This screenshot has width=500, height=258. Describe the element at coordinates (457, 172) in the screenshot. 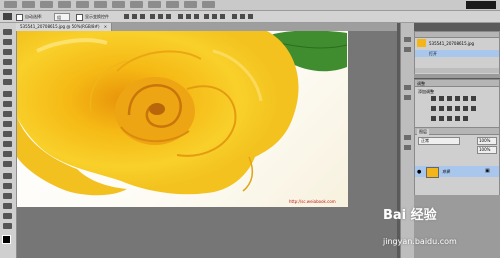

I see `layer-row-background: ● 背景 ▣` at that location.